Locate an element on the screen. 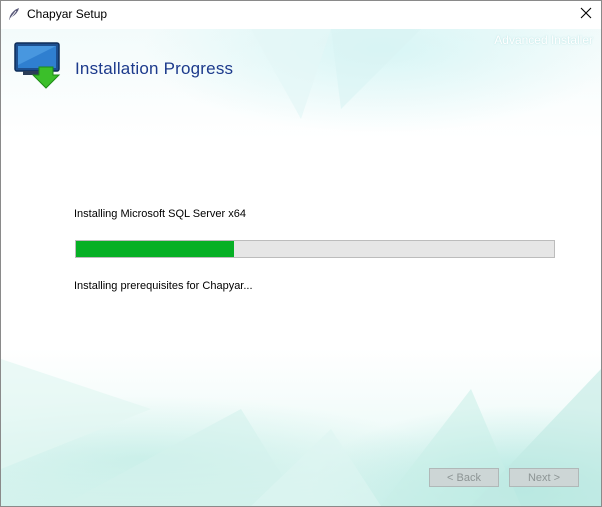  brand-watermark: Advanced Installer is located at coordinates (543, 40).